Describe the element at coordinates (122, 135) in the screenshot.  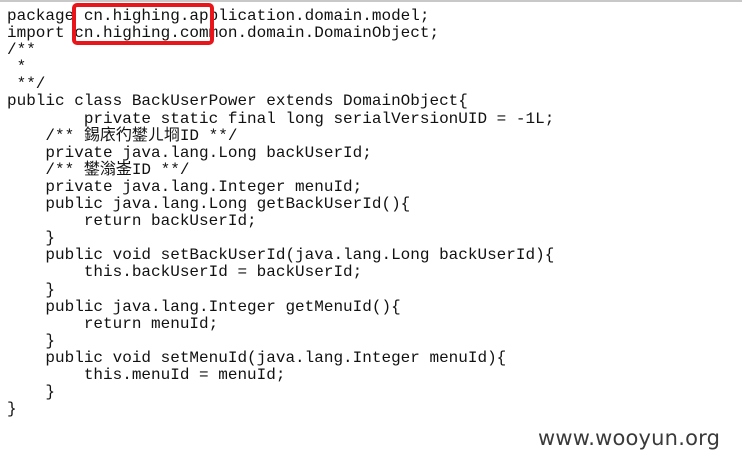
I see `code-line: /** 錫庡彴鐢ㄦ埛ID **/` at that location.